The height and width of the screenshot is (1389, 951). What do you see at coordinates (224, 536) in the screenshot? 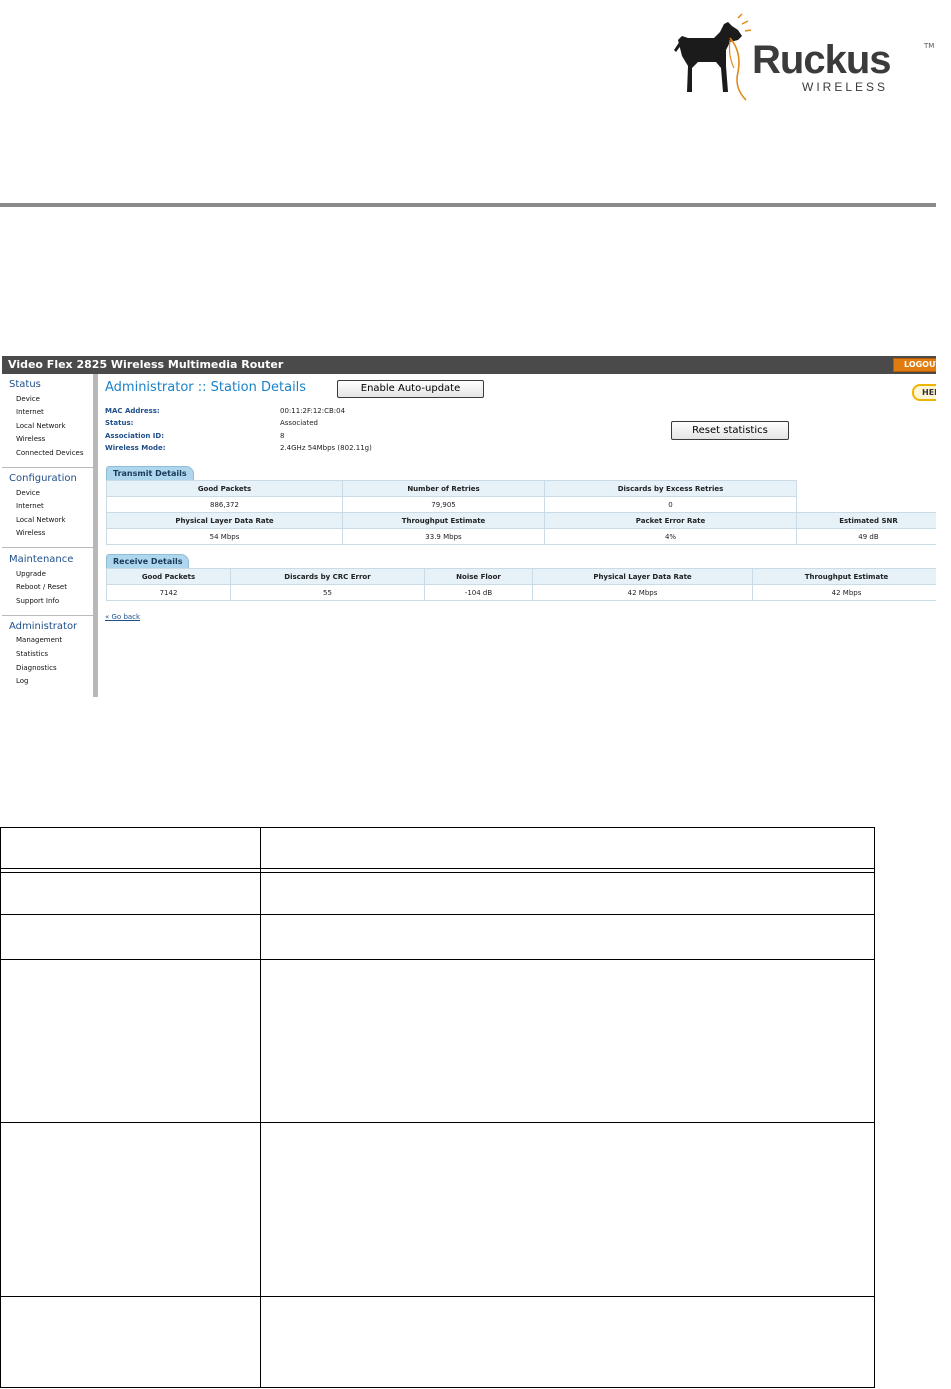
I see `table-cell: 54 Mbps` at bounding box center [224, 536].